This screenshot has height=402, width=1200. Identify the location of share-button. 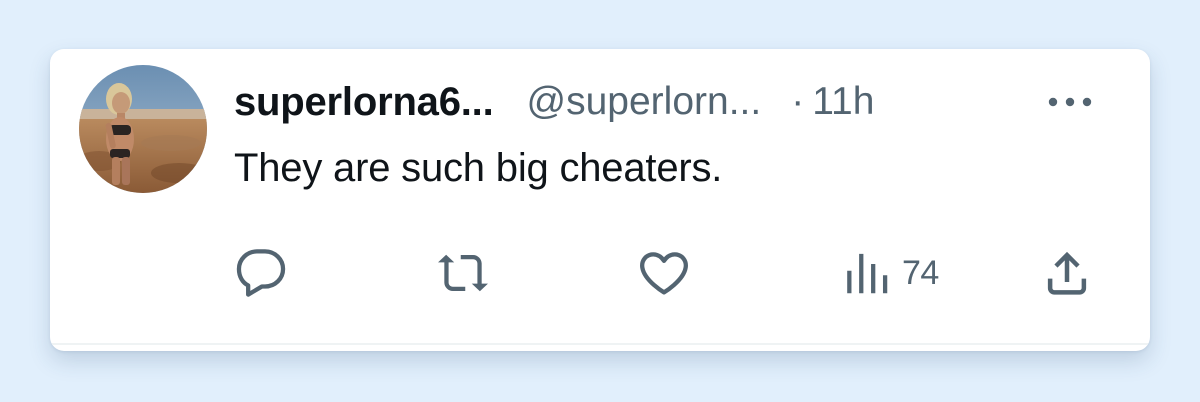
(1067, 273).